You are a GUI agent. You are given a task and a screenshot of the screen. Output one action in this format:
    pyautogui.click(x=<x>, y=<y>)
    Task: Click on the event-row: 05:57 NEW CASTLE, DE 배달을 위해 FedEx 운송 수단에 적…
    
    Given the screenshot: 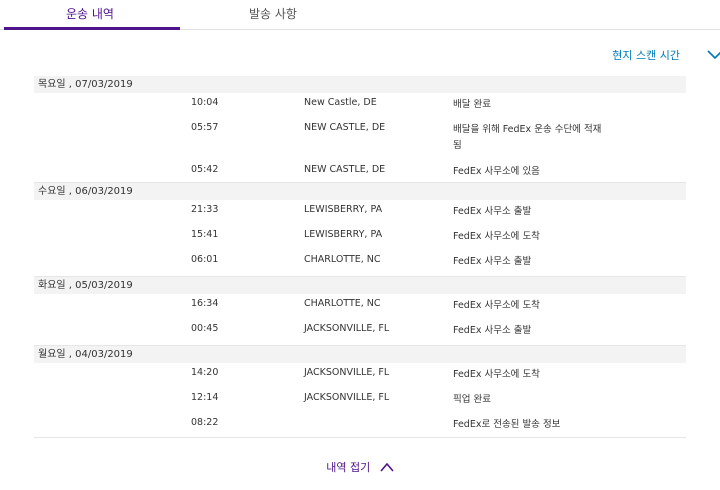 What is the action you would take?
    pyautogui.click(x=360, y=143)
    